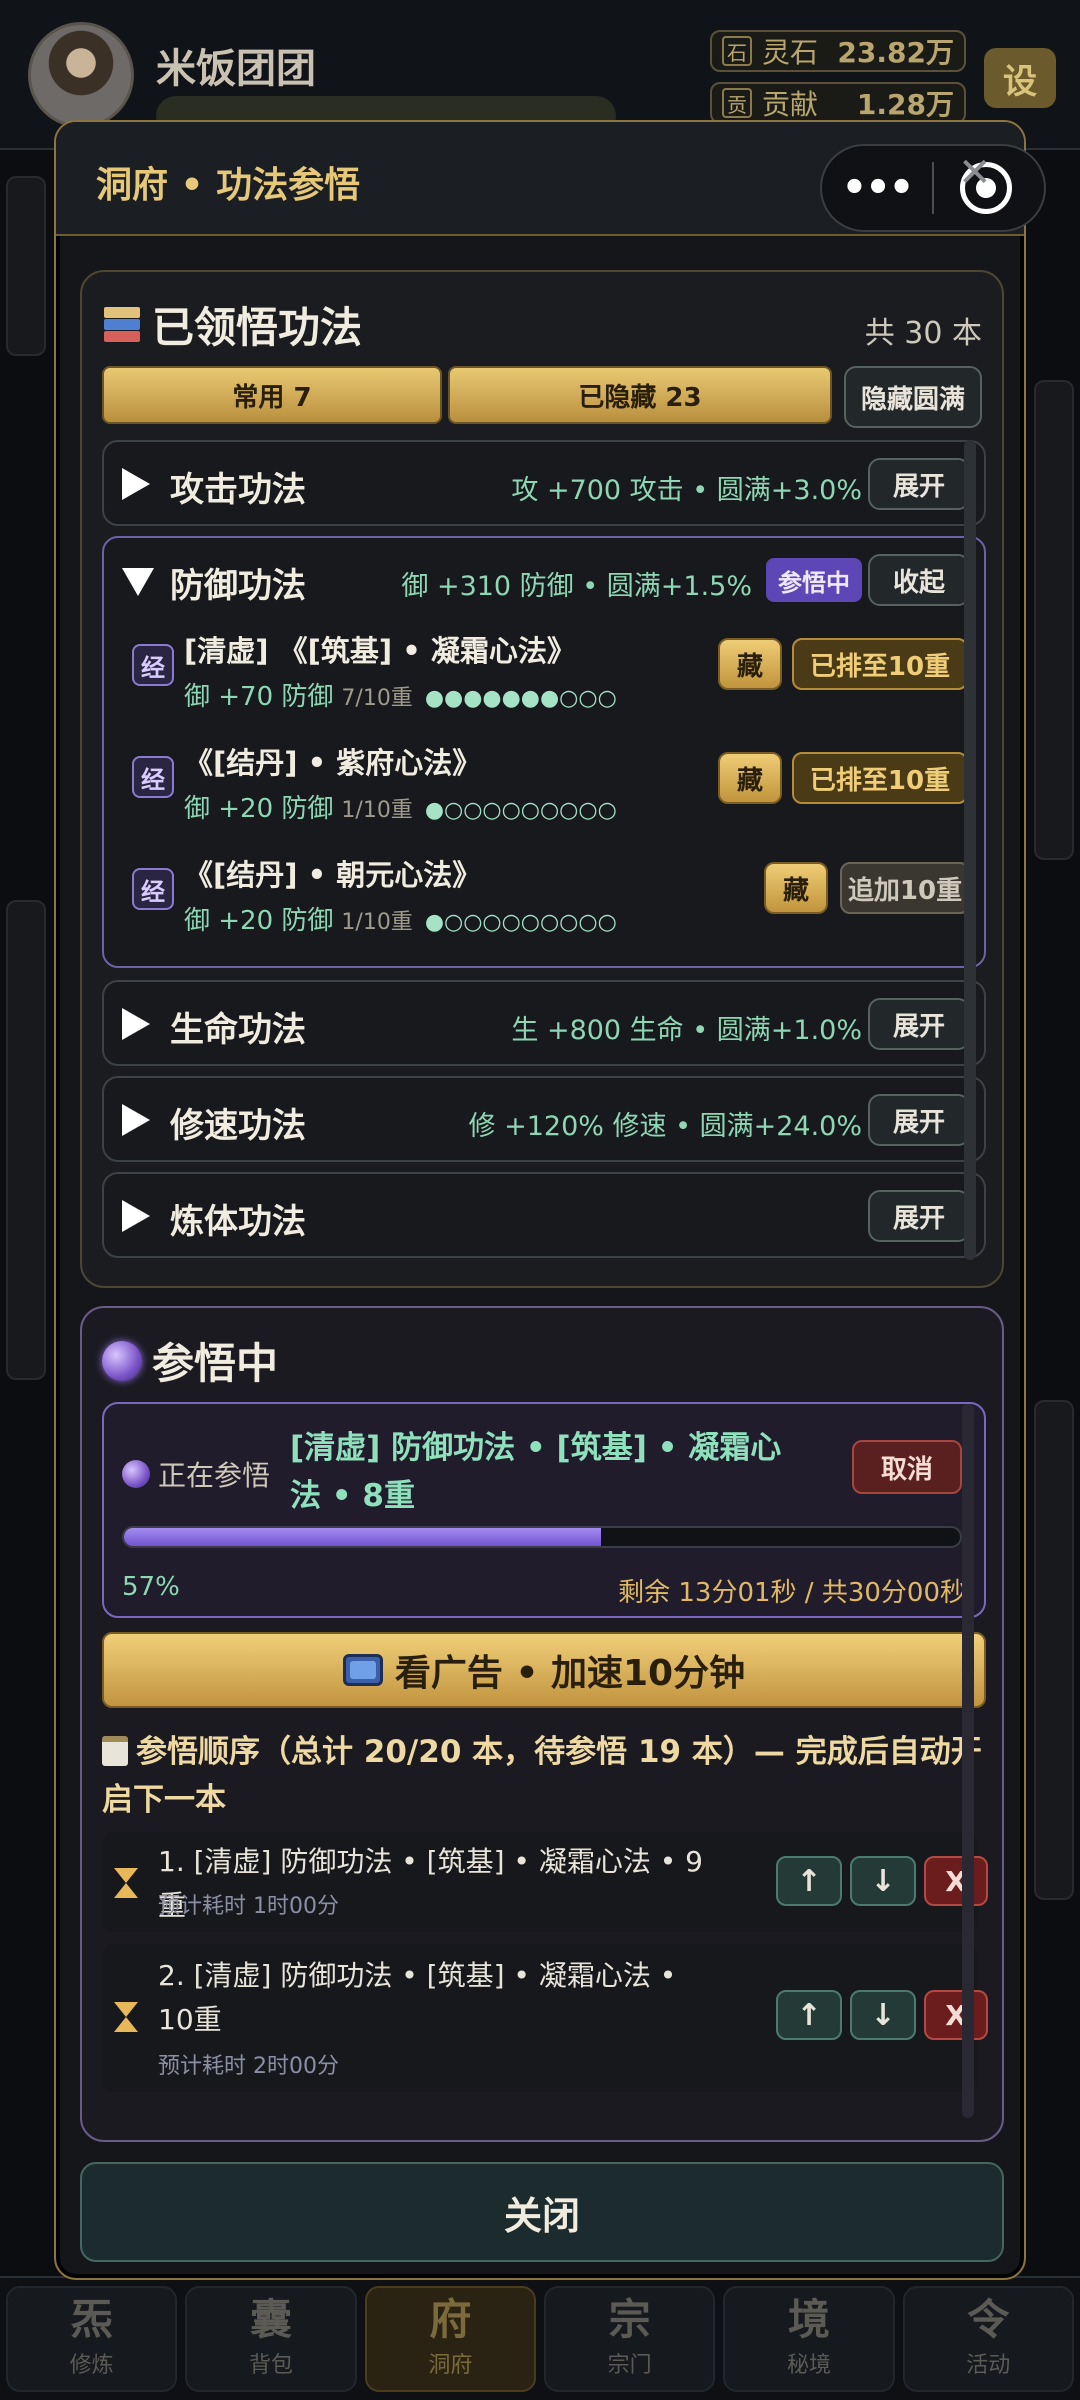  I want to click on comprehending-badge: 参悟中, so click(814, 580).